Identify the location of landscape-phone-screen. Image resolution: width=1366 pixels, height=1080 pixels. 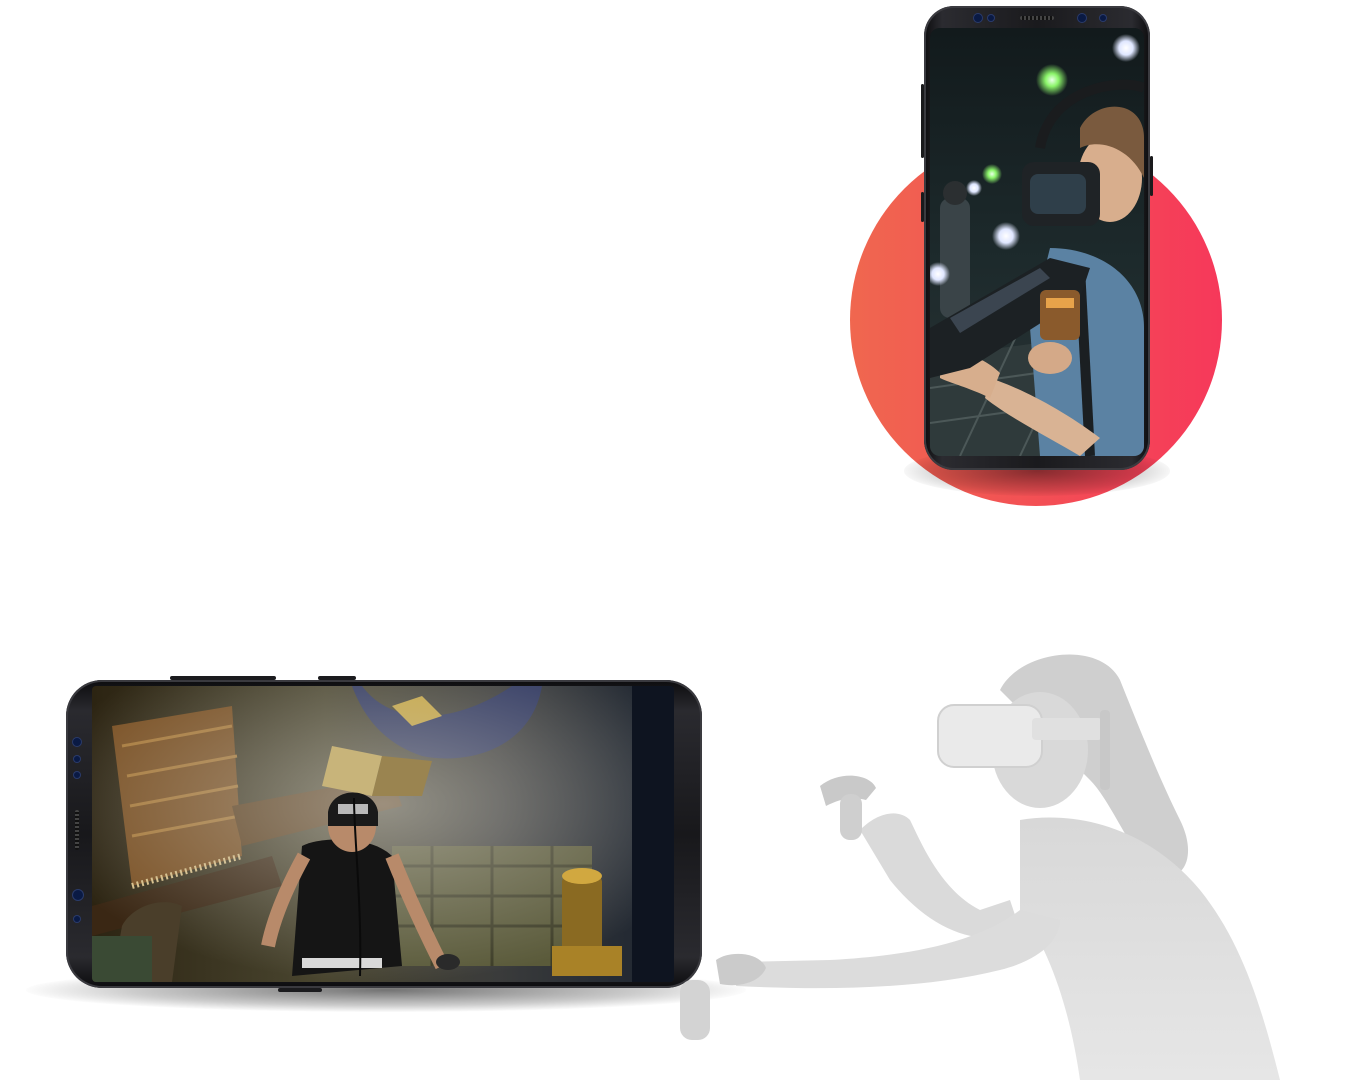
(383, 834).